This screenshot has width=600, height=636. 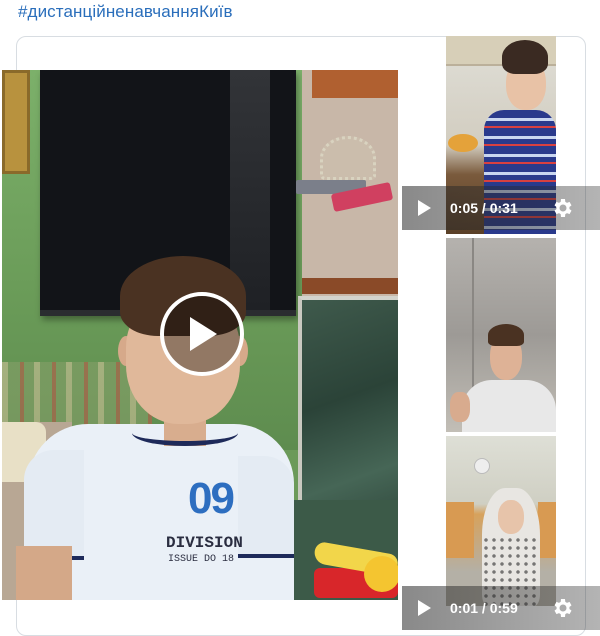 What do you see at coordinates (16, 122) in the screenshot?
I see `picture-frame` at bounding box center [16, 122].